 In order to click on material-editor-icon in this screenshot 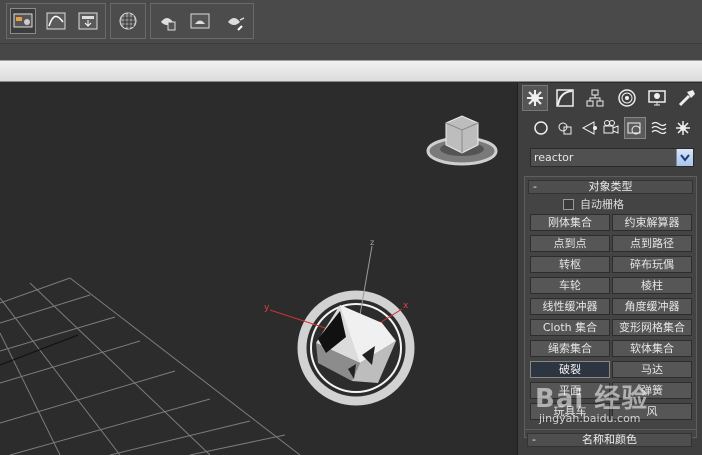, I will do `click(128, 21)`.